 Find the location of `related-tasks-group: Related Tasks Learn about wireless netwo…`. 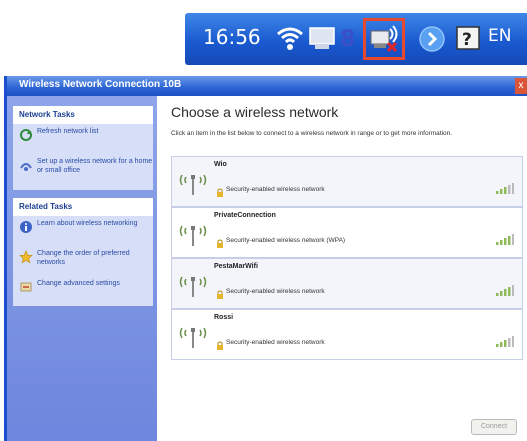

related-tasks-group: Related Tasks Learn about wireless netwo… is located at coordinates (83, 252).